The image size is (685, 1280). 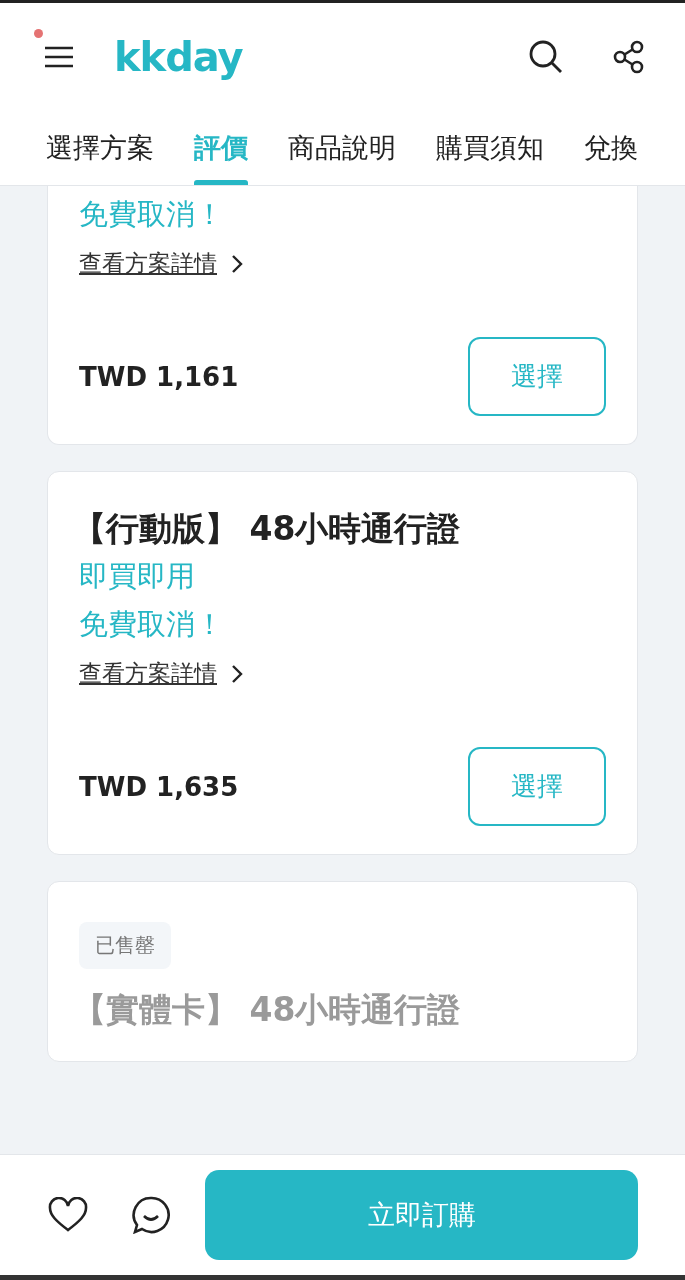 What do you see at coordinates (490, 147) in the screenshot?
I see `tab: 購買須知` at bounding box center [490, 147].